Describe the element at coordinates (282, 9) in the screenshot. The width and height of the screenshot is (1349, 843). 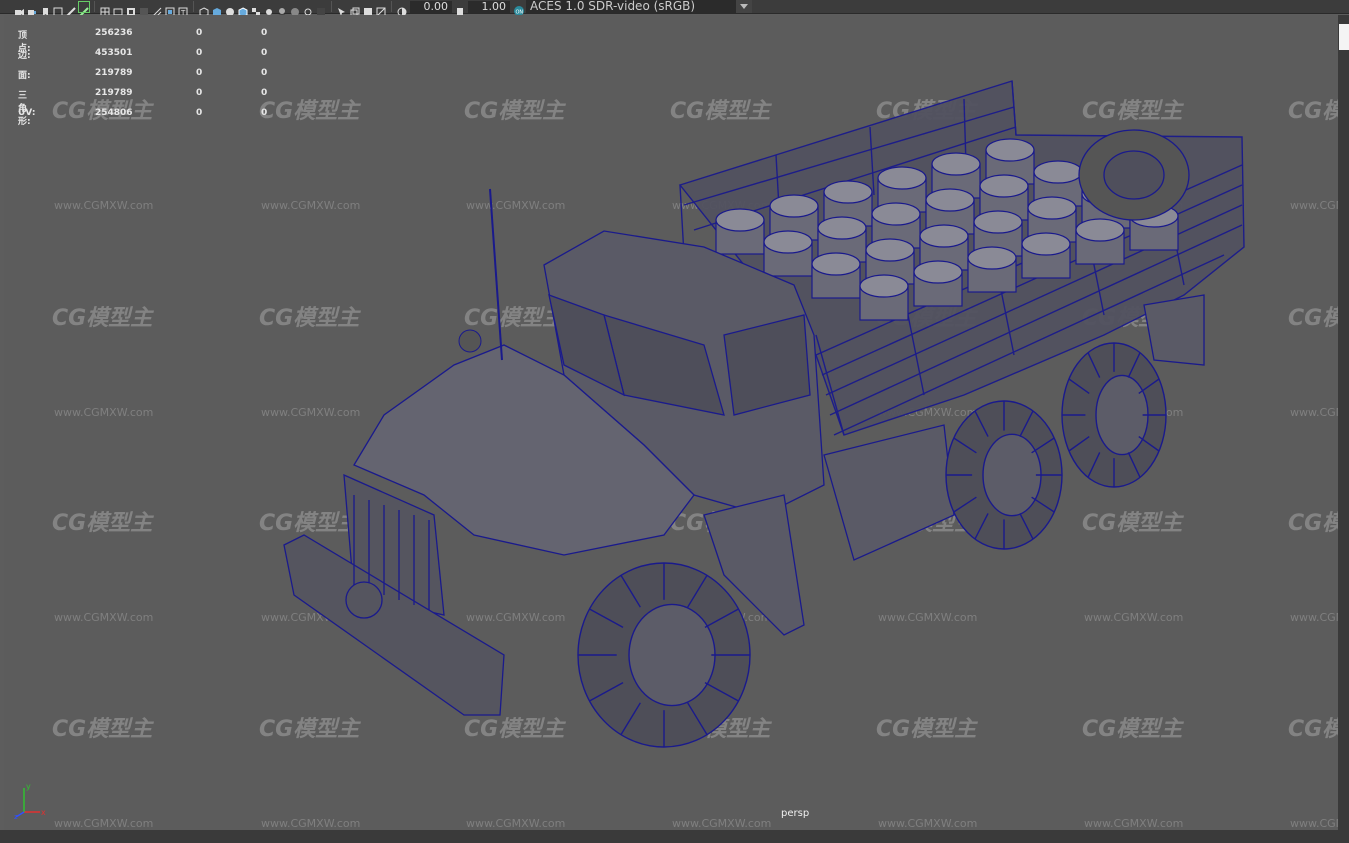
I see `shadows-icon` at that location.